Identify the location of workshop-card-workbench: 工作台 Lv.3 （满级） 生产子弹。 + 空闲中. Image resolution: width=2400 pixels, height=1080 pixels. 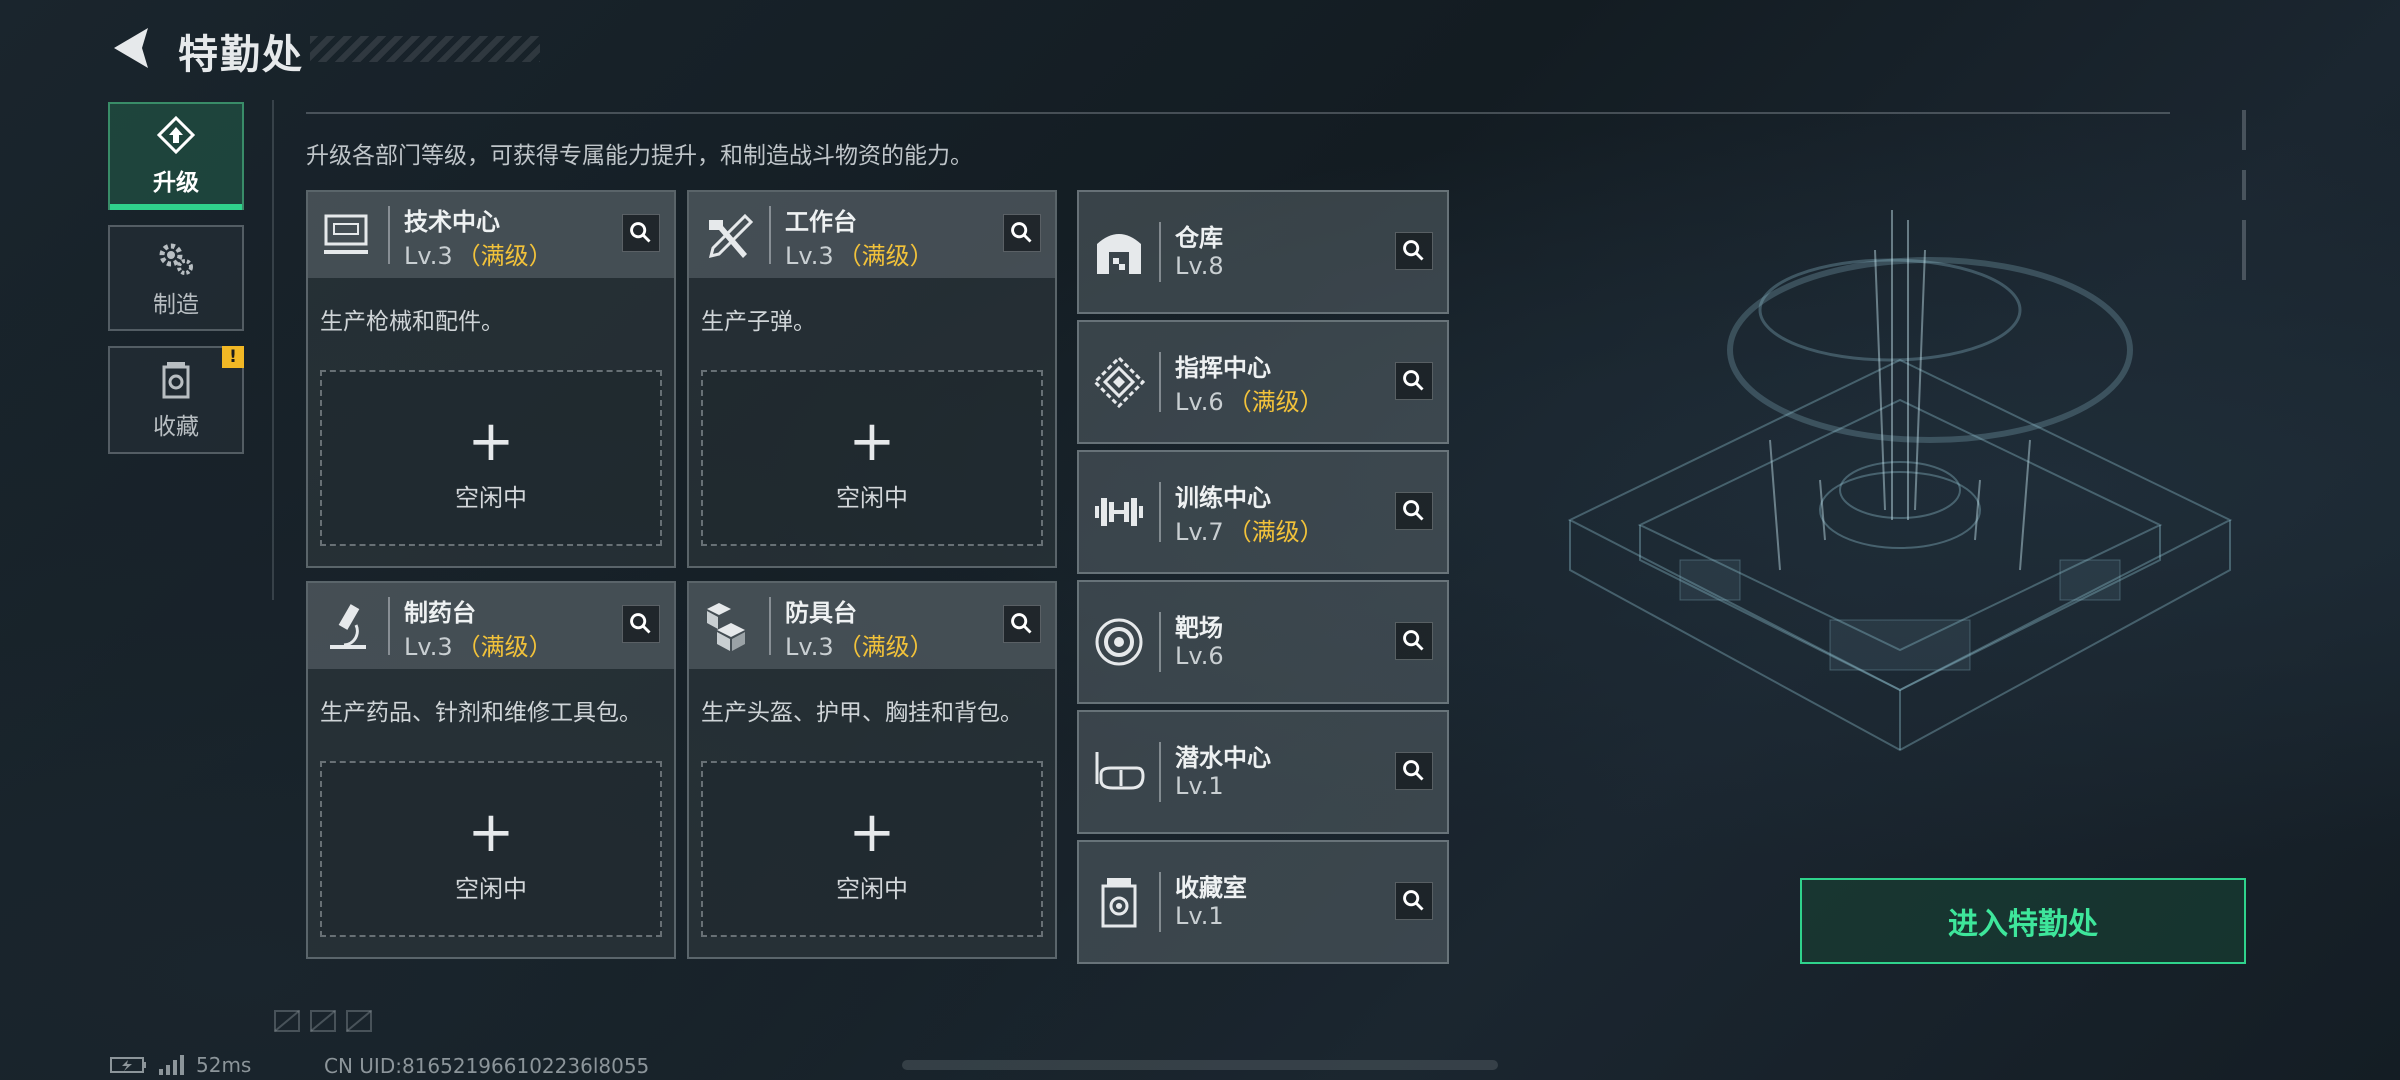
(872, 379).